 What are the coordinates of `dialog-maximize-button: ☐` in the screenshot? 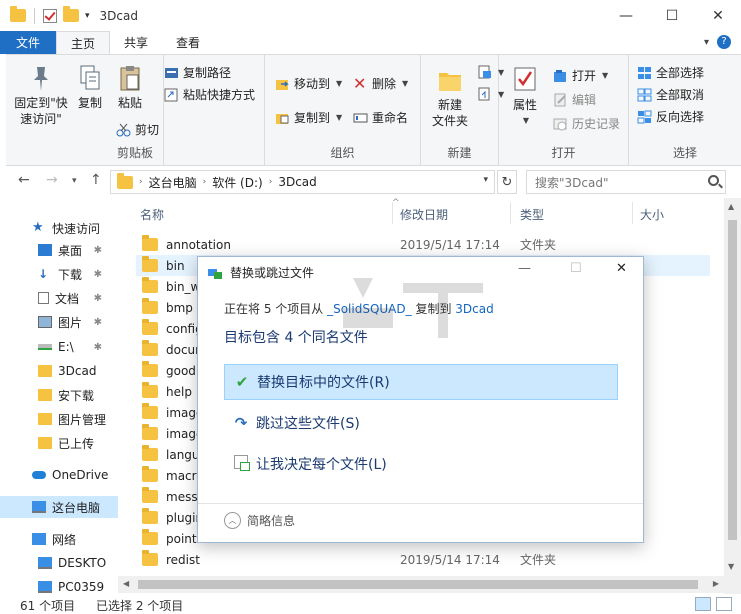 It's located at (576, 268).